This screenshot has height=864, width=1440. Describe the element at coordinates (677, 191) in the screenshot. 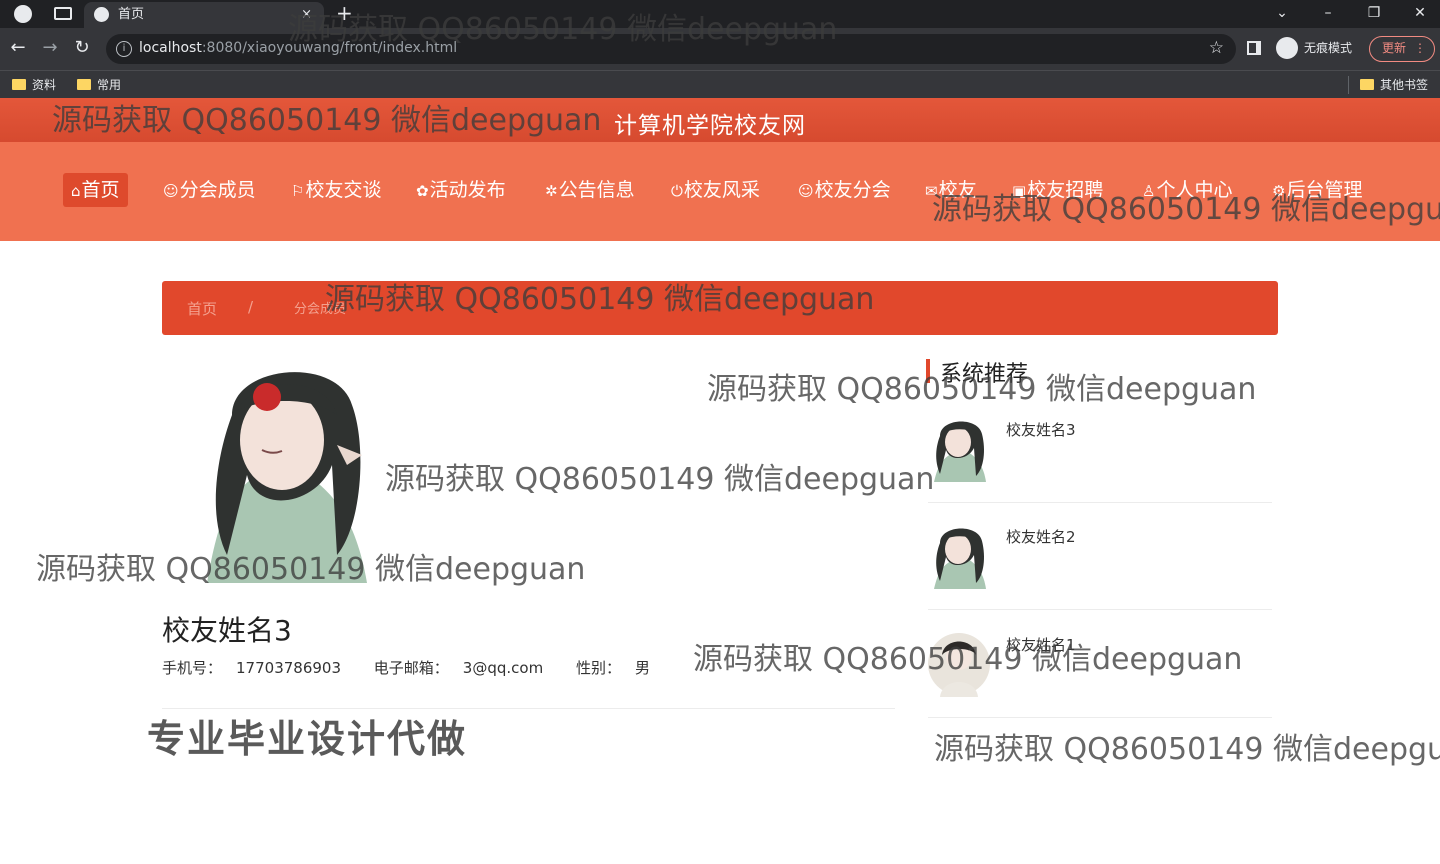

I see `nav-item-icon: ⏻` at that location.